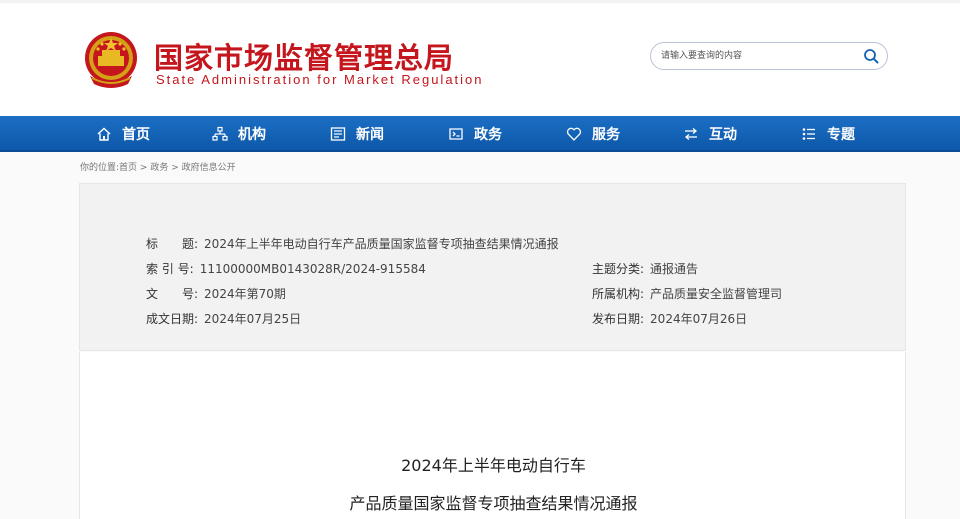 The image size is (960, 519). I want to click on breadcrumb-affairs: 政务, so click(159, 168).